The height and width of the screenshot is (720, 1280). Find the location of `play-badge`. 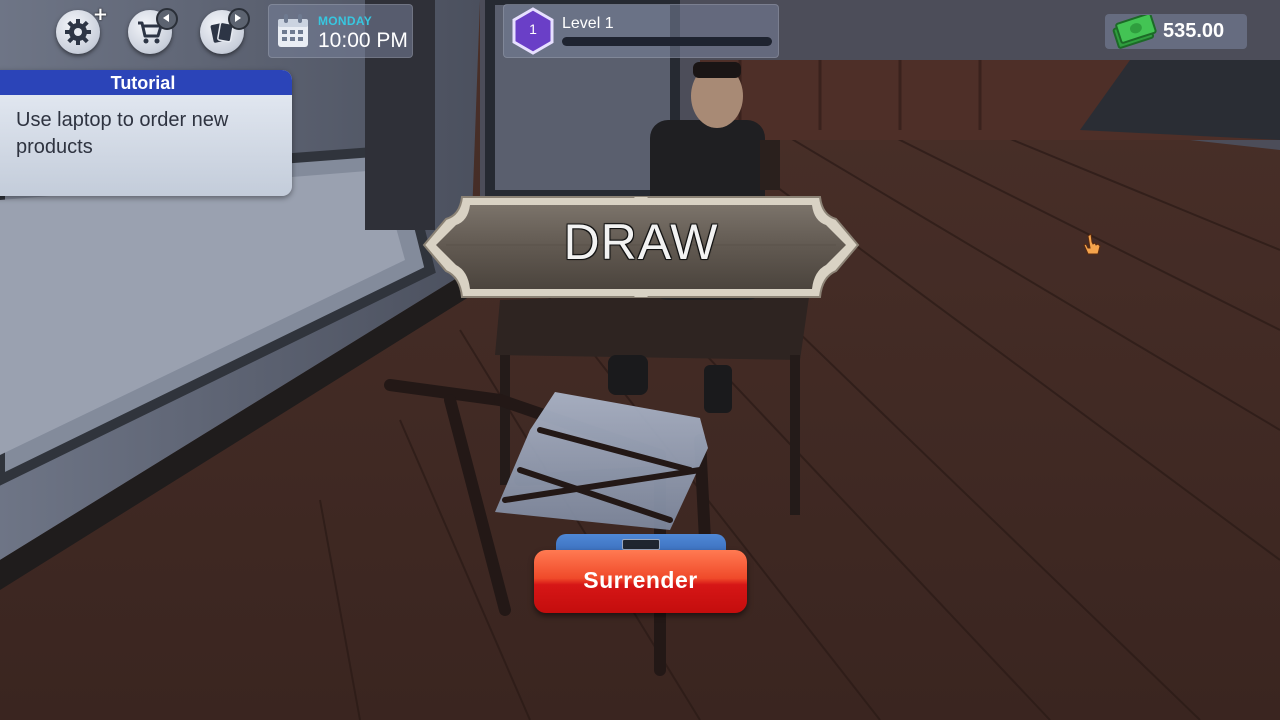

play-badge is located at coordinates (239, 19).